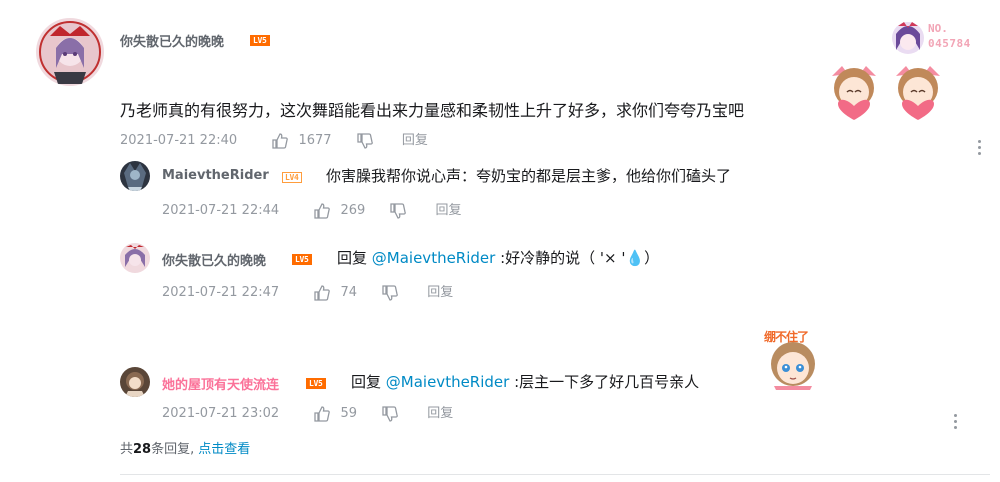  Describe the element at coordinates (335, 293) in the screenshot. I see `like-button: 74` at that location.